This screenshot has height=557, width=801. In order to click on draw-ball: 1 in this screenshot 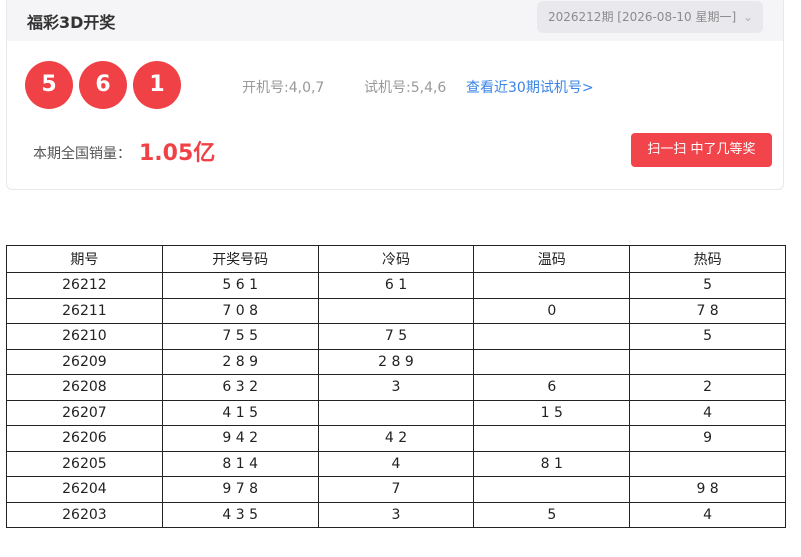, I will do `click(157, 85)`.